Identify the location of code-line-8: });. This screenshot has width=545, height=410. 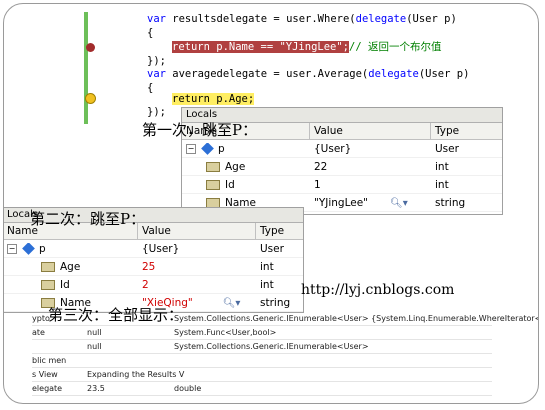
(156, 112).